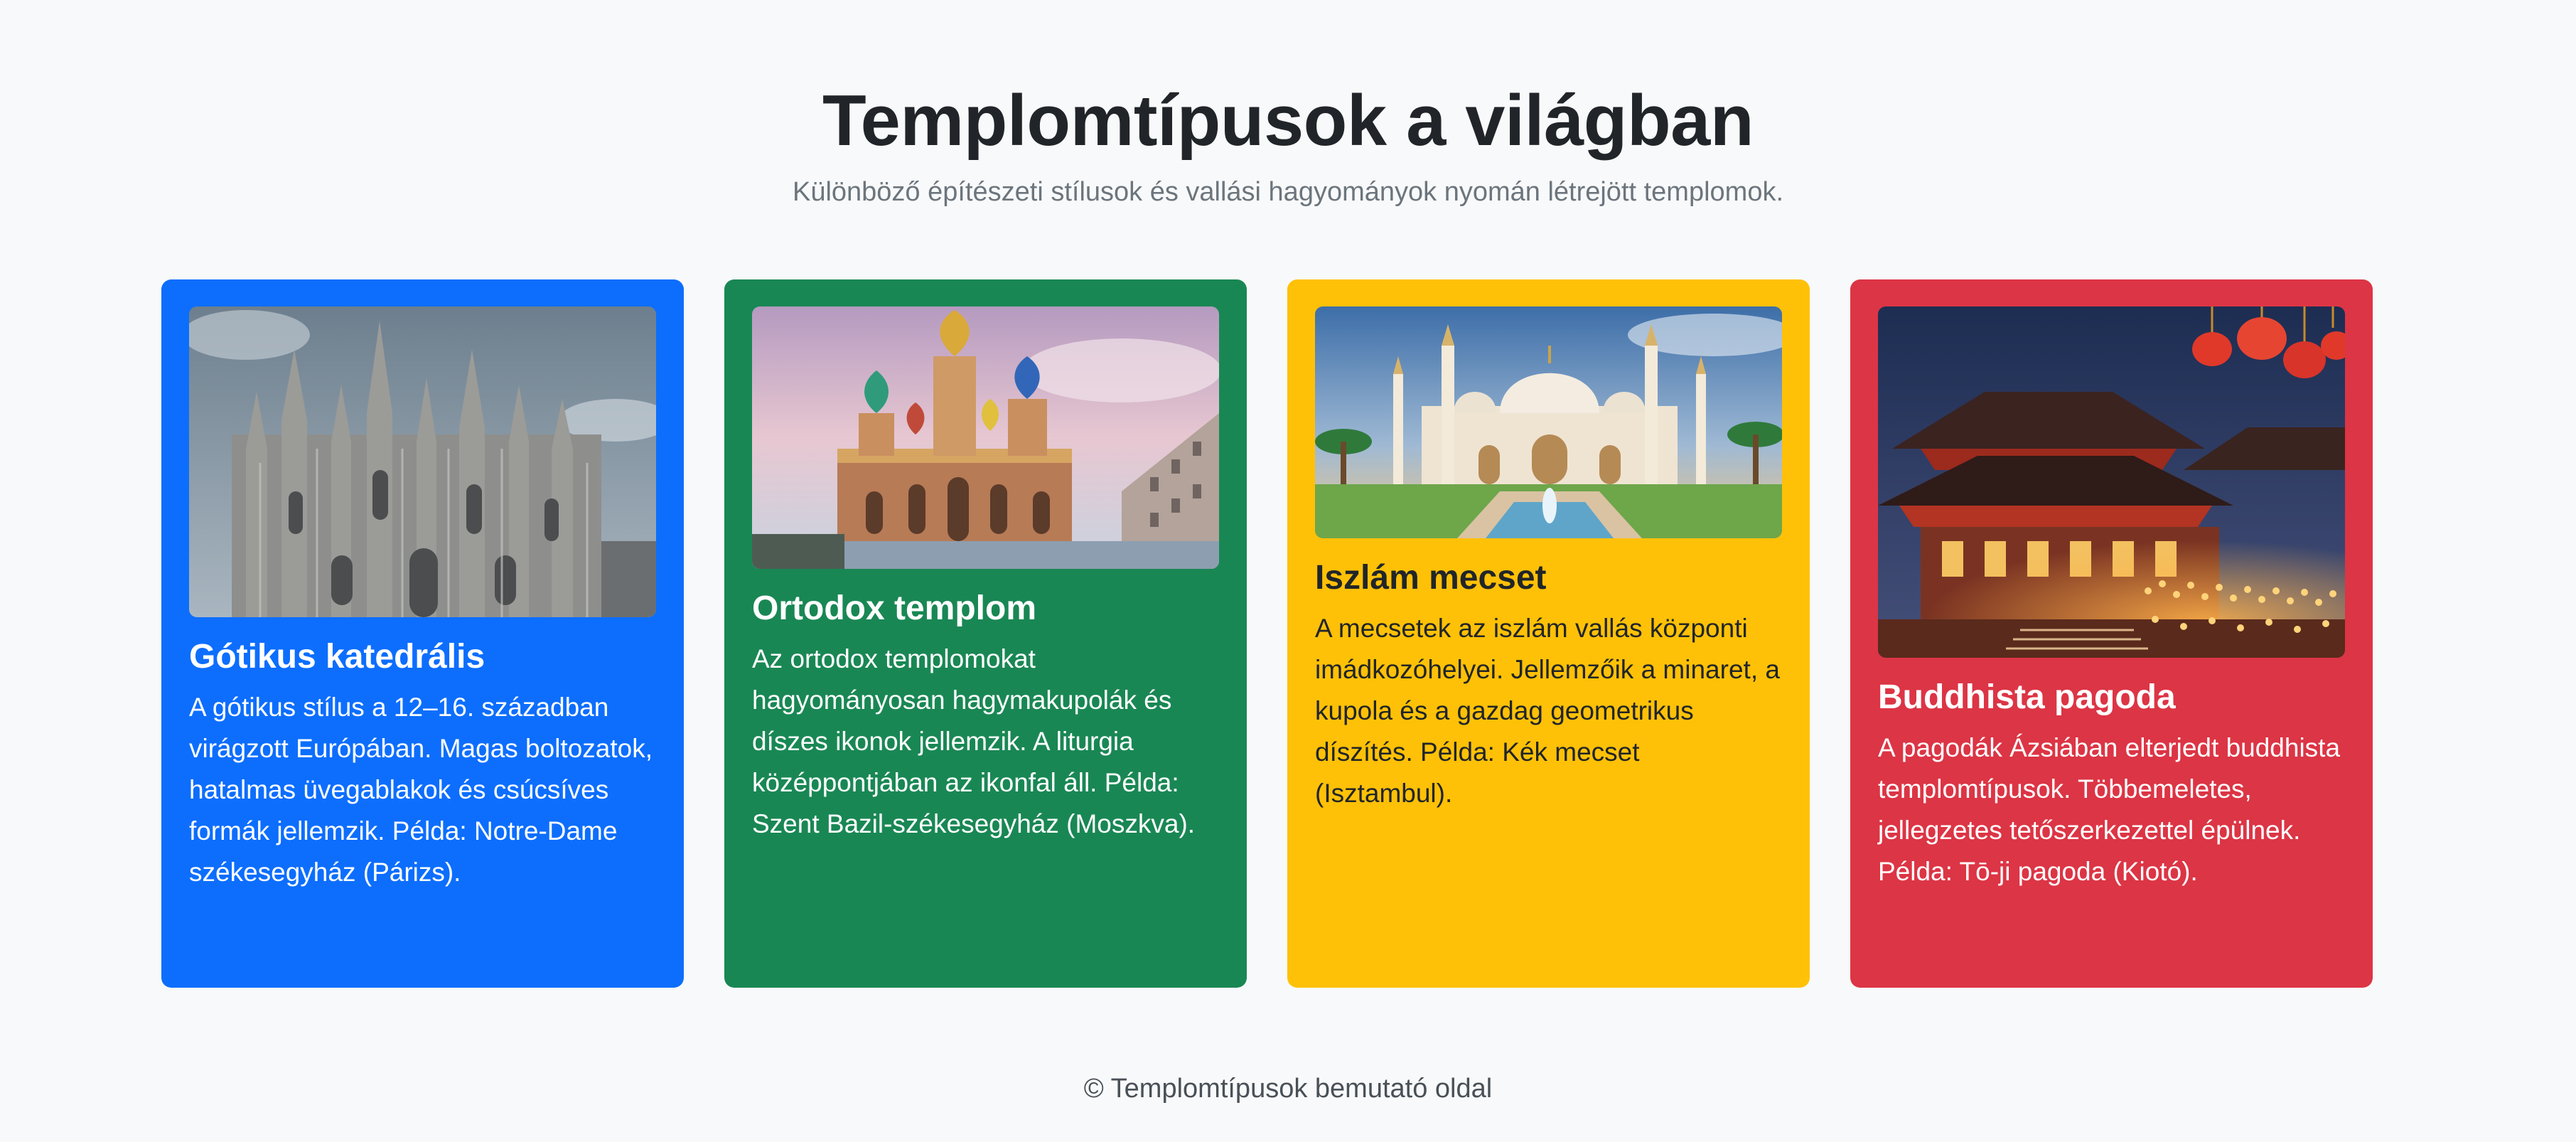 This screenshot has width=2576, height=1142. What do you see at coordinates (1288, 1089) in the screenshot?
I see `page-footer: © Templomtípusok bemutató oldal` at bounding box center [1288, 1089].